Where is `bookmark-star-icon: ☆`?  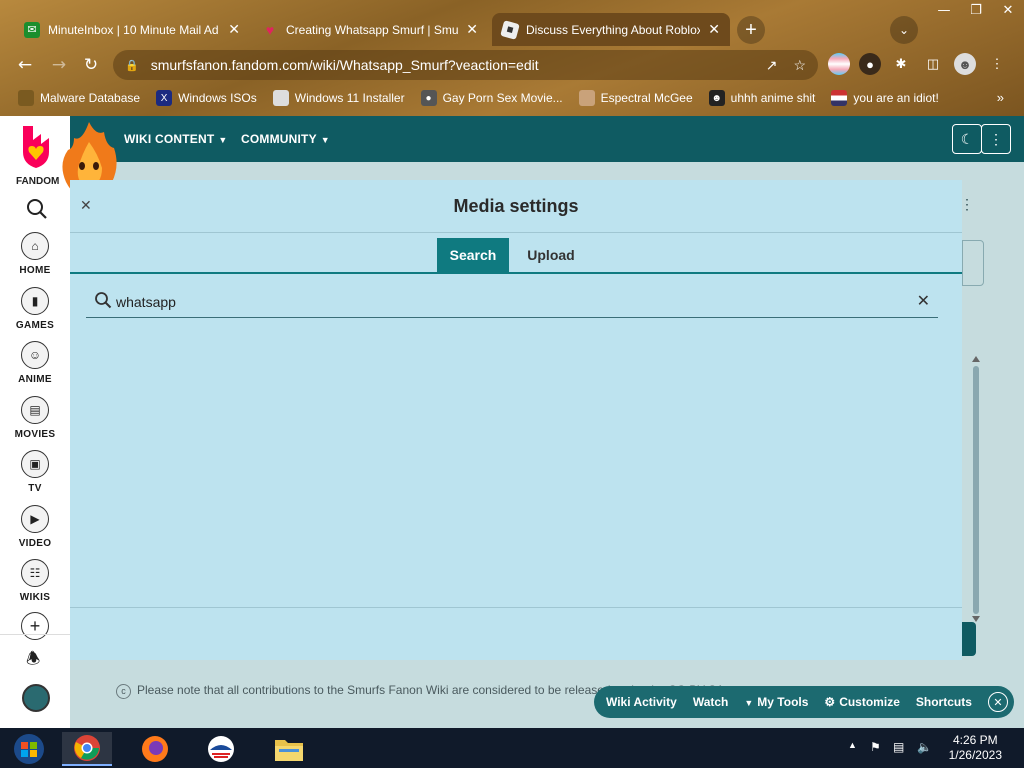
bookmark-star-icon: ☆ is located at coordinates (799, 65).